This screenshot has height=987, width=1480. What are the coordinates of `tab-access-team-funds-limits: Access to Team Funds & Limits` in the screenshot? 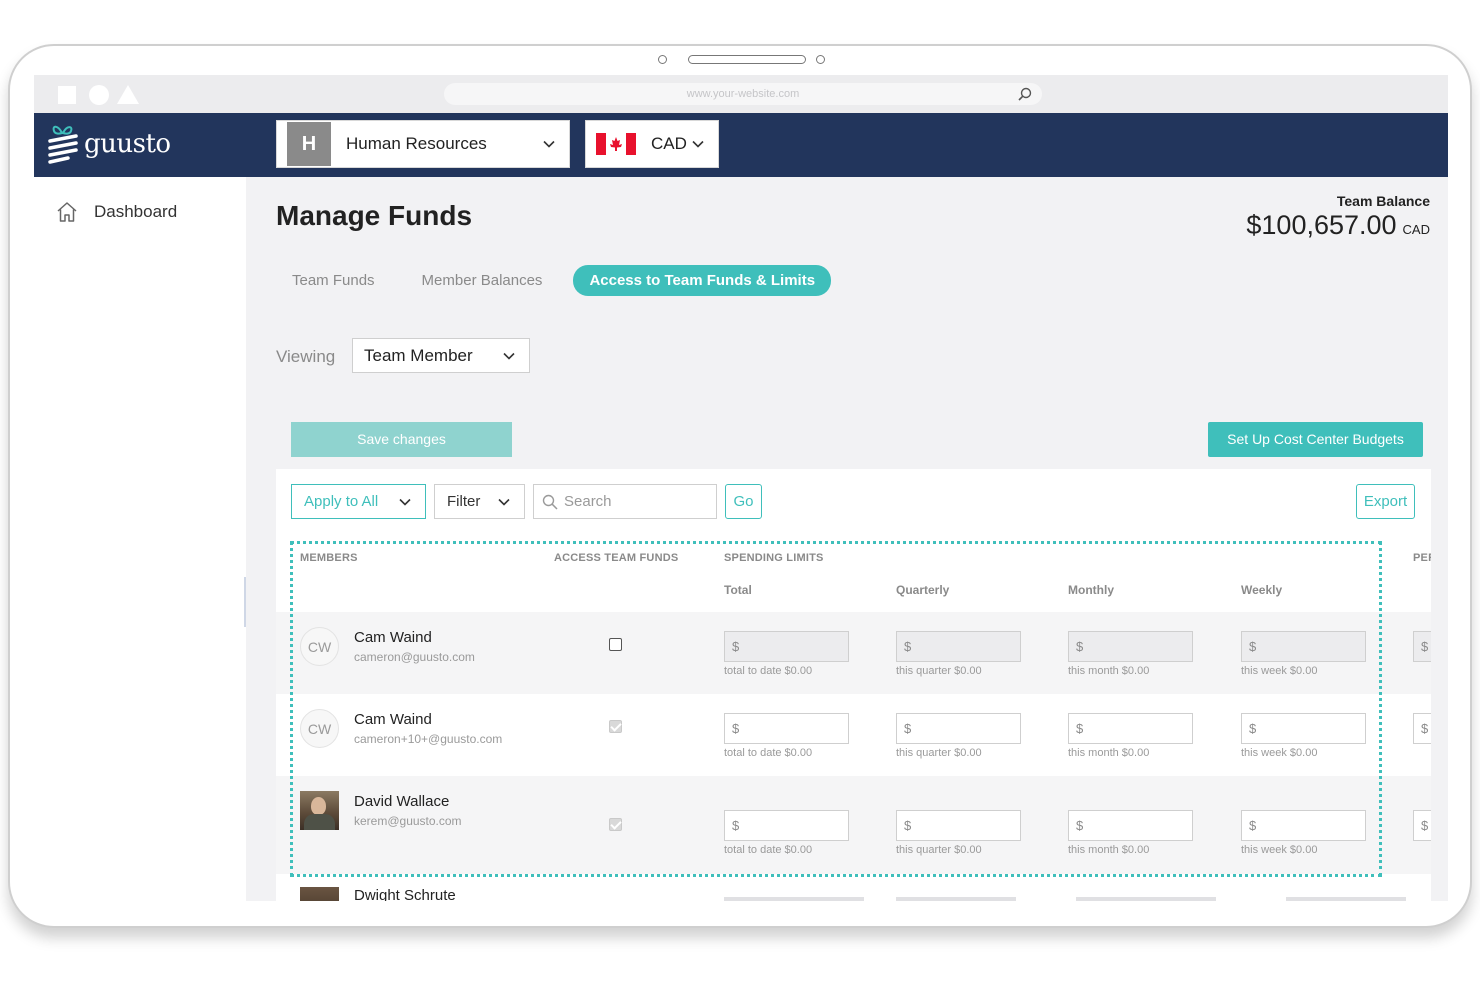 It's located at (702, 280).